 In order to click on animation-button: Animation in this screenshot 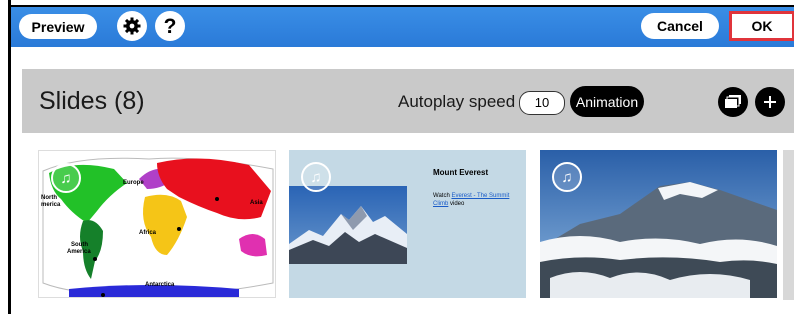, I will do `click(607, 101)`.